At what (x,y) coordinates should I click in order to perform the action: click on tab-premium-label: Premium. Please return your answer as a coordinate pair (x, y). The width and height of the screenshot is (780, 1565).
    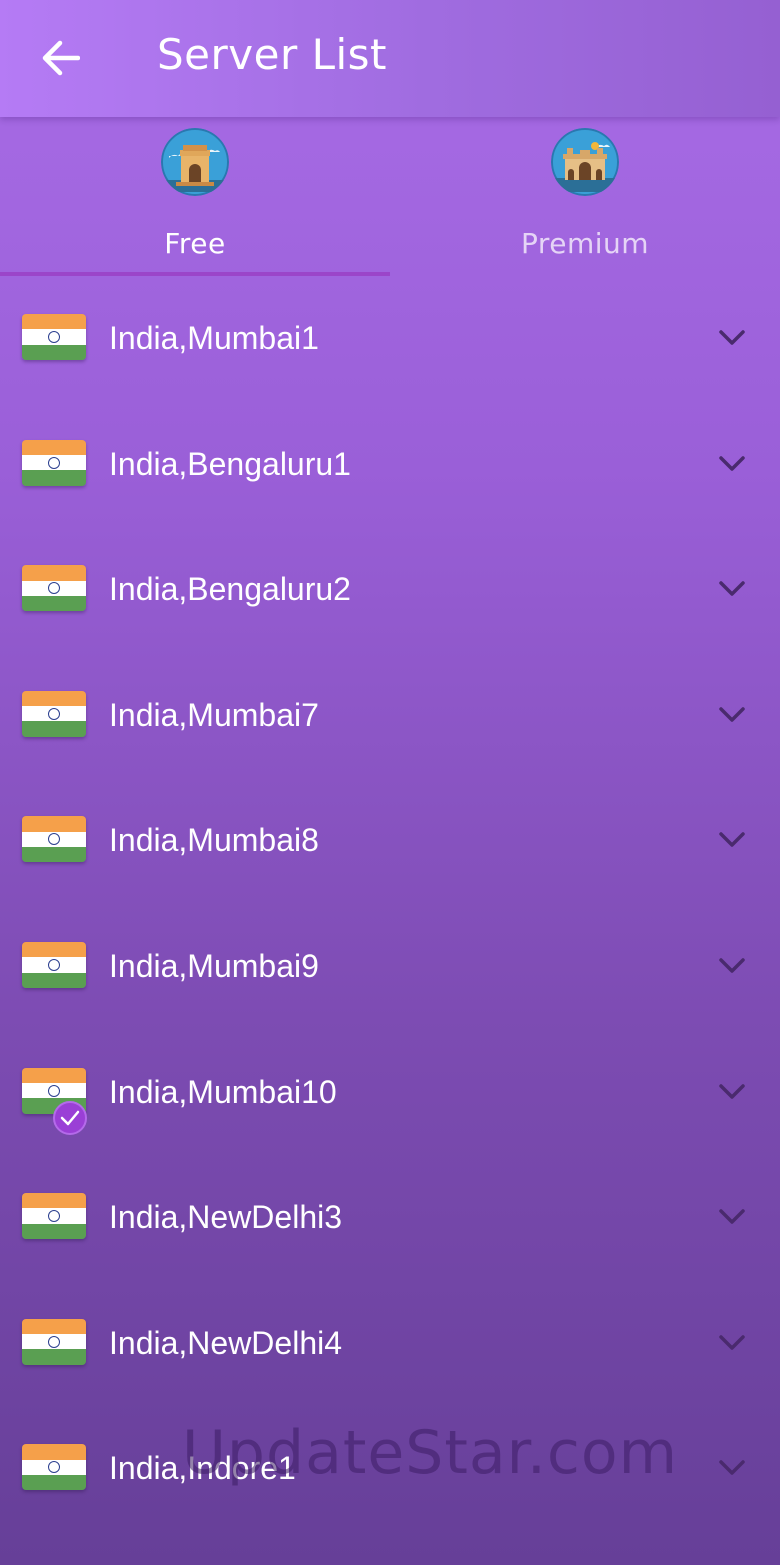
    Looking at the image, I should click on (585, 243).